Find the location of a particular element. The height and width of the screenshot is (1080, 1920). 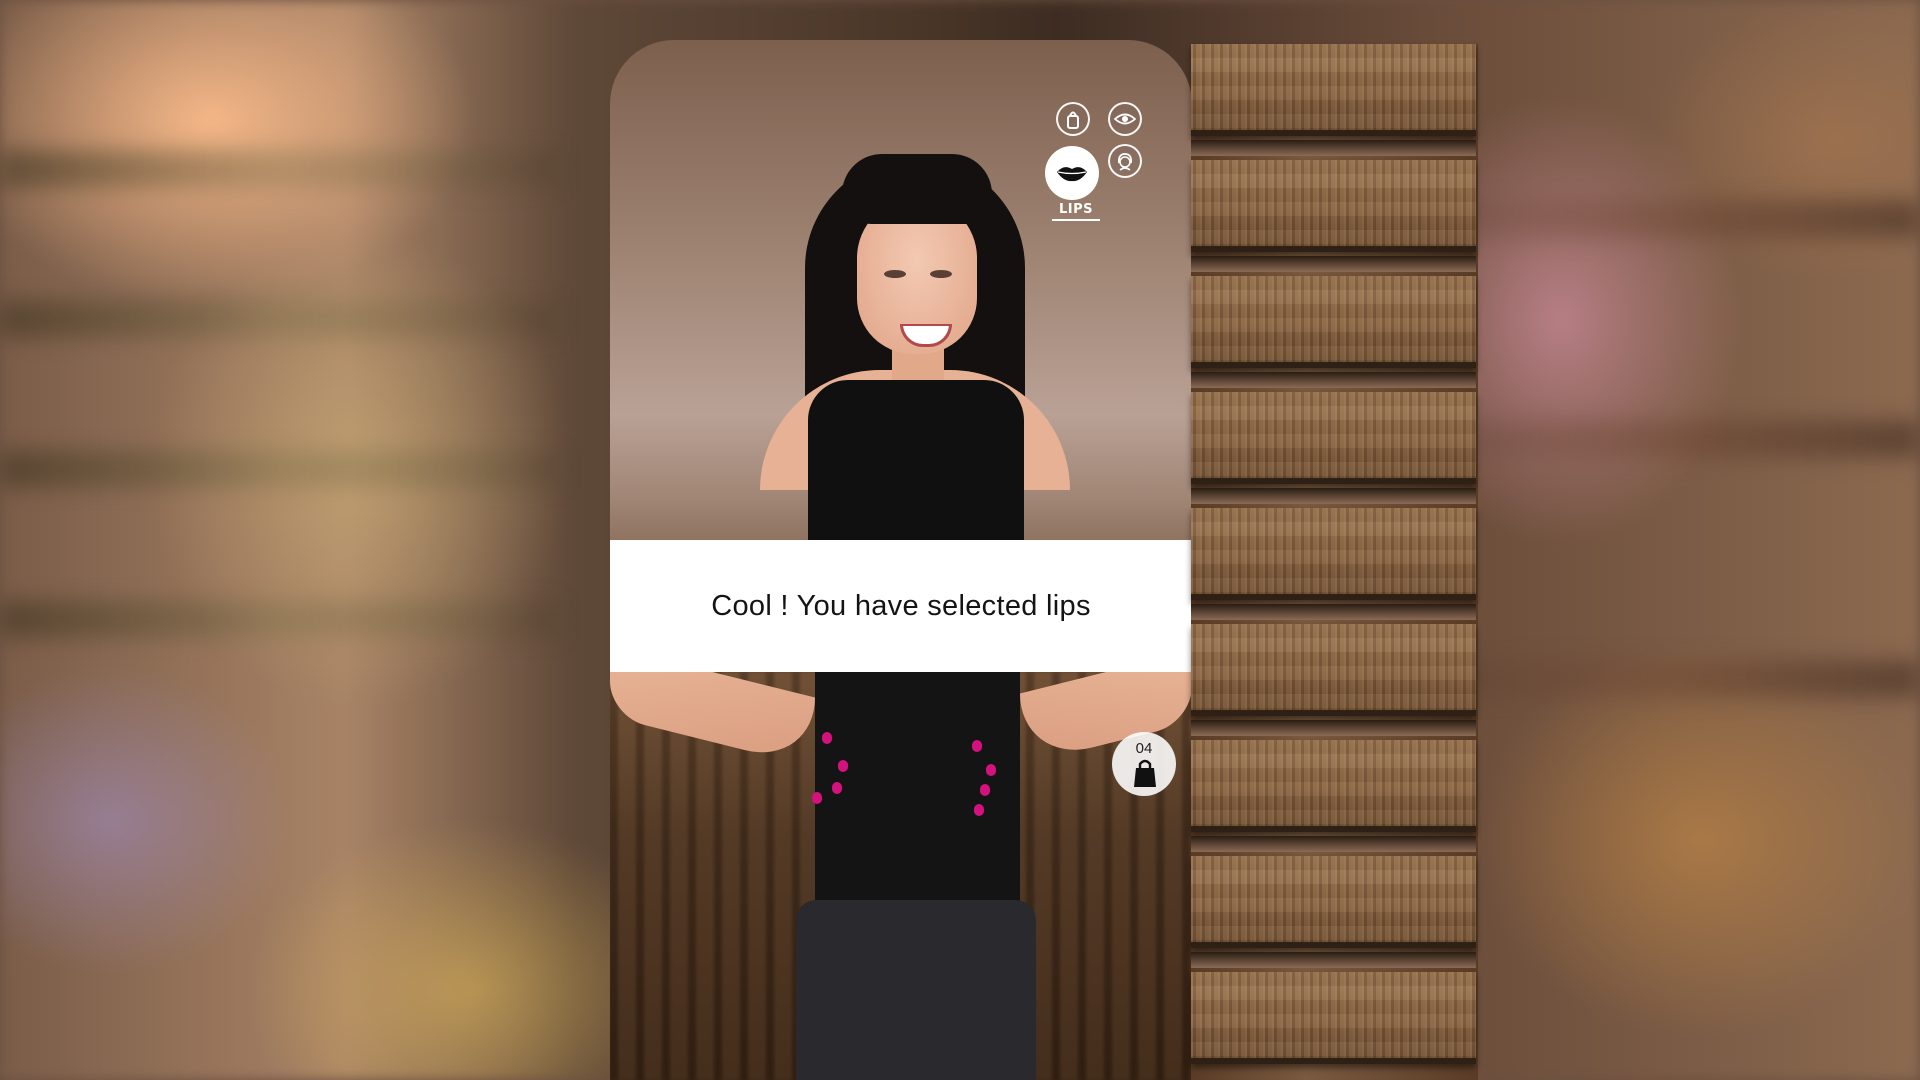

hair-category-button is located at coordinates (1125, 161).